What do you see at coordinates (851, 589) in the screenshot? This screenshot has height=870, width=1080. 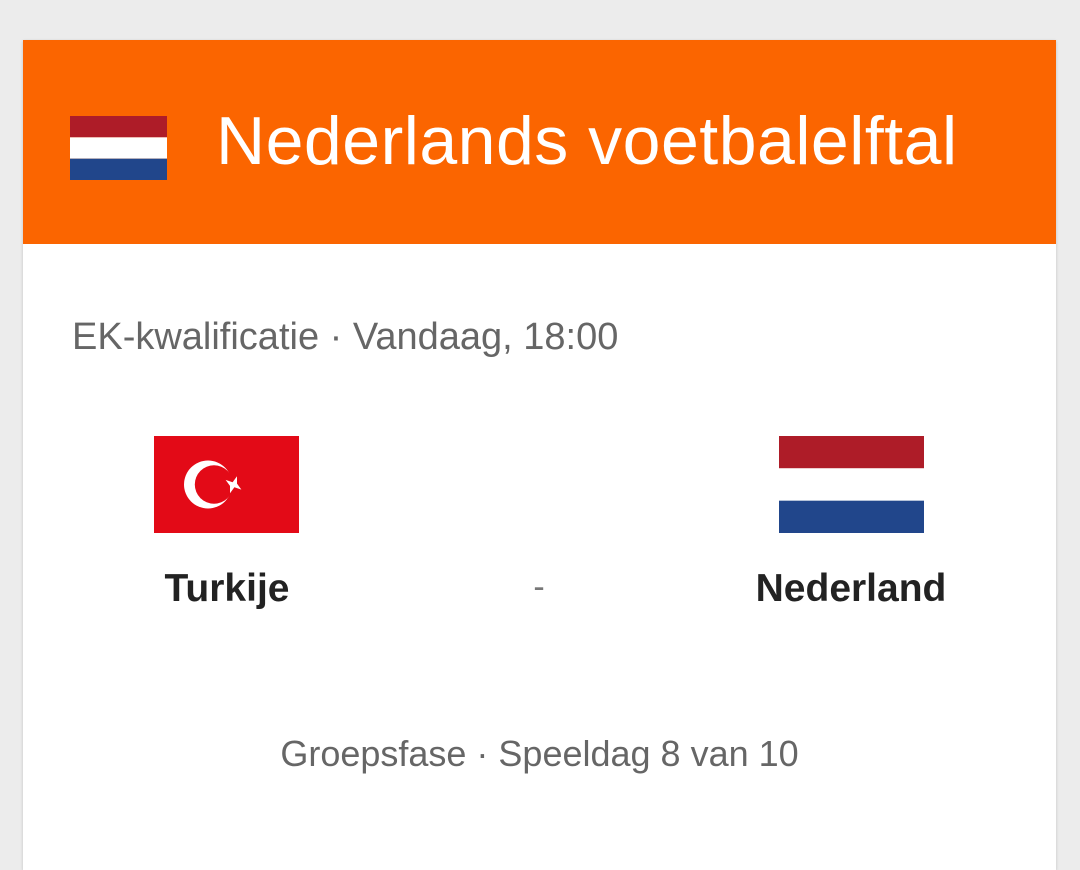 I see `away-team-name: Nederland` at bounding box center [851, 589].